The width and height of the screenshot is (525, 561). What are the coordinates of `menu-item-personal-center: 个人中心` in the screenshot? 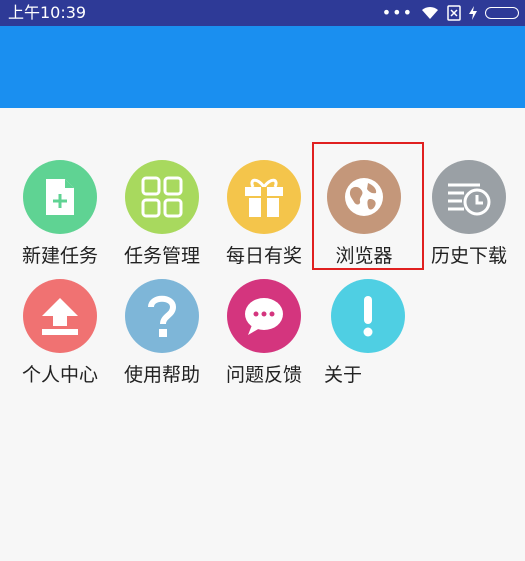 It's located at (60, 339).